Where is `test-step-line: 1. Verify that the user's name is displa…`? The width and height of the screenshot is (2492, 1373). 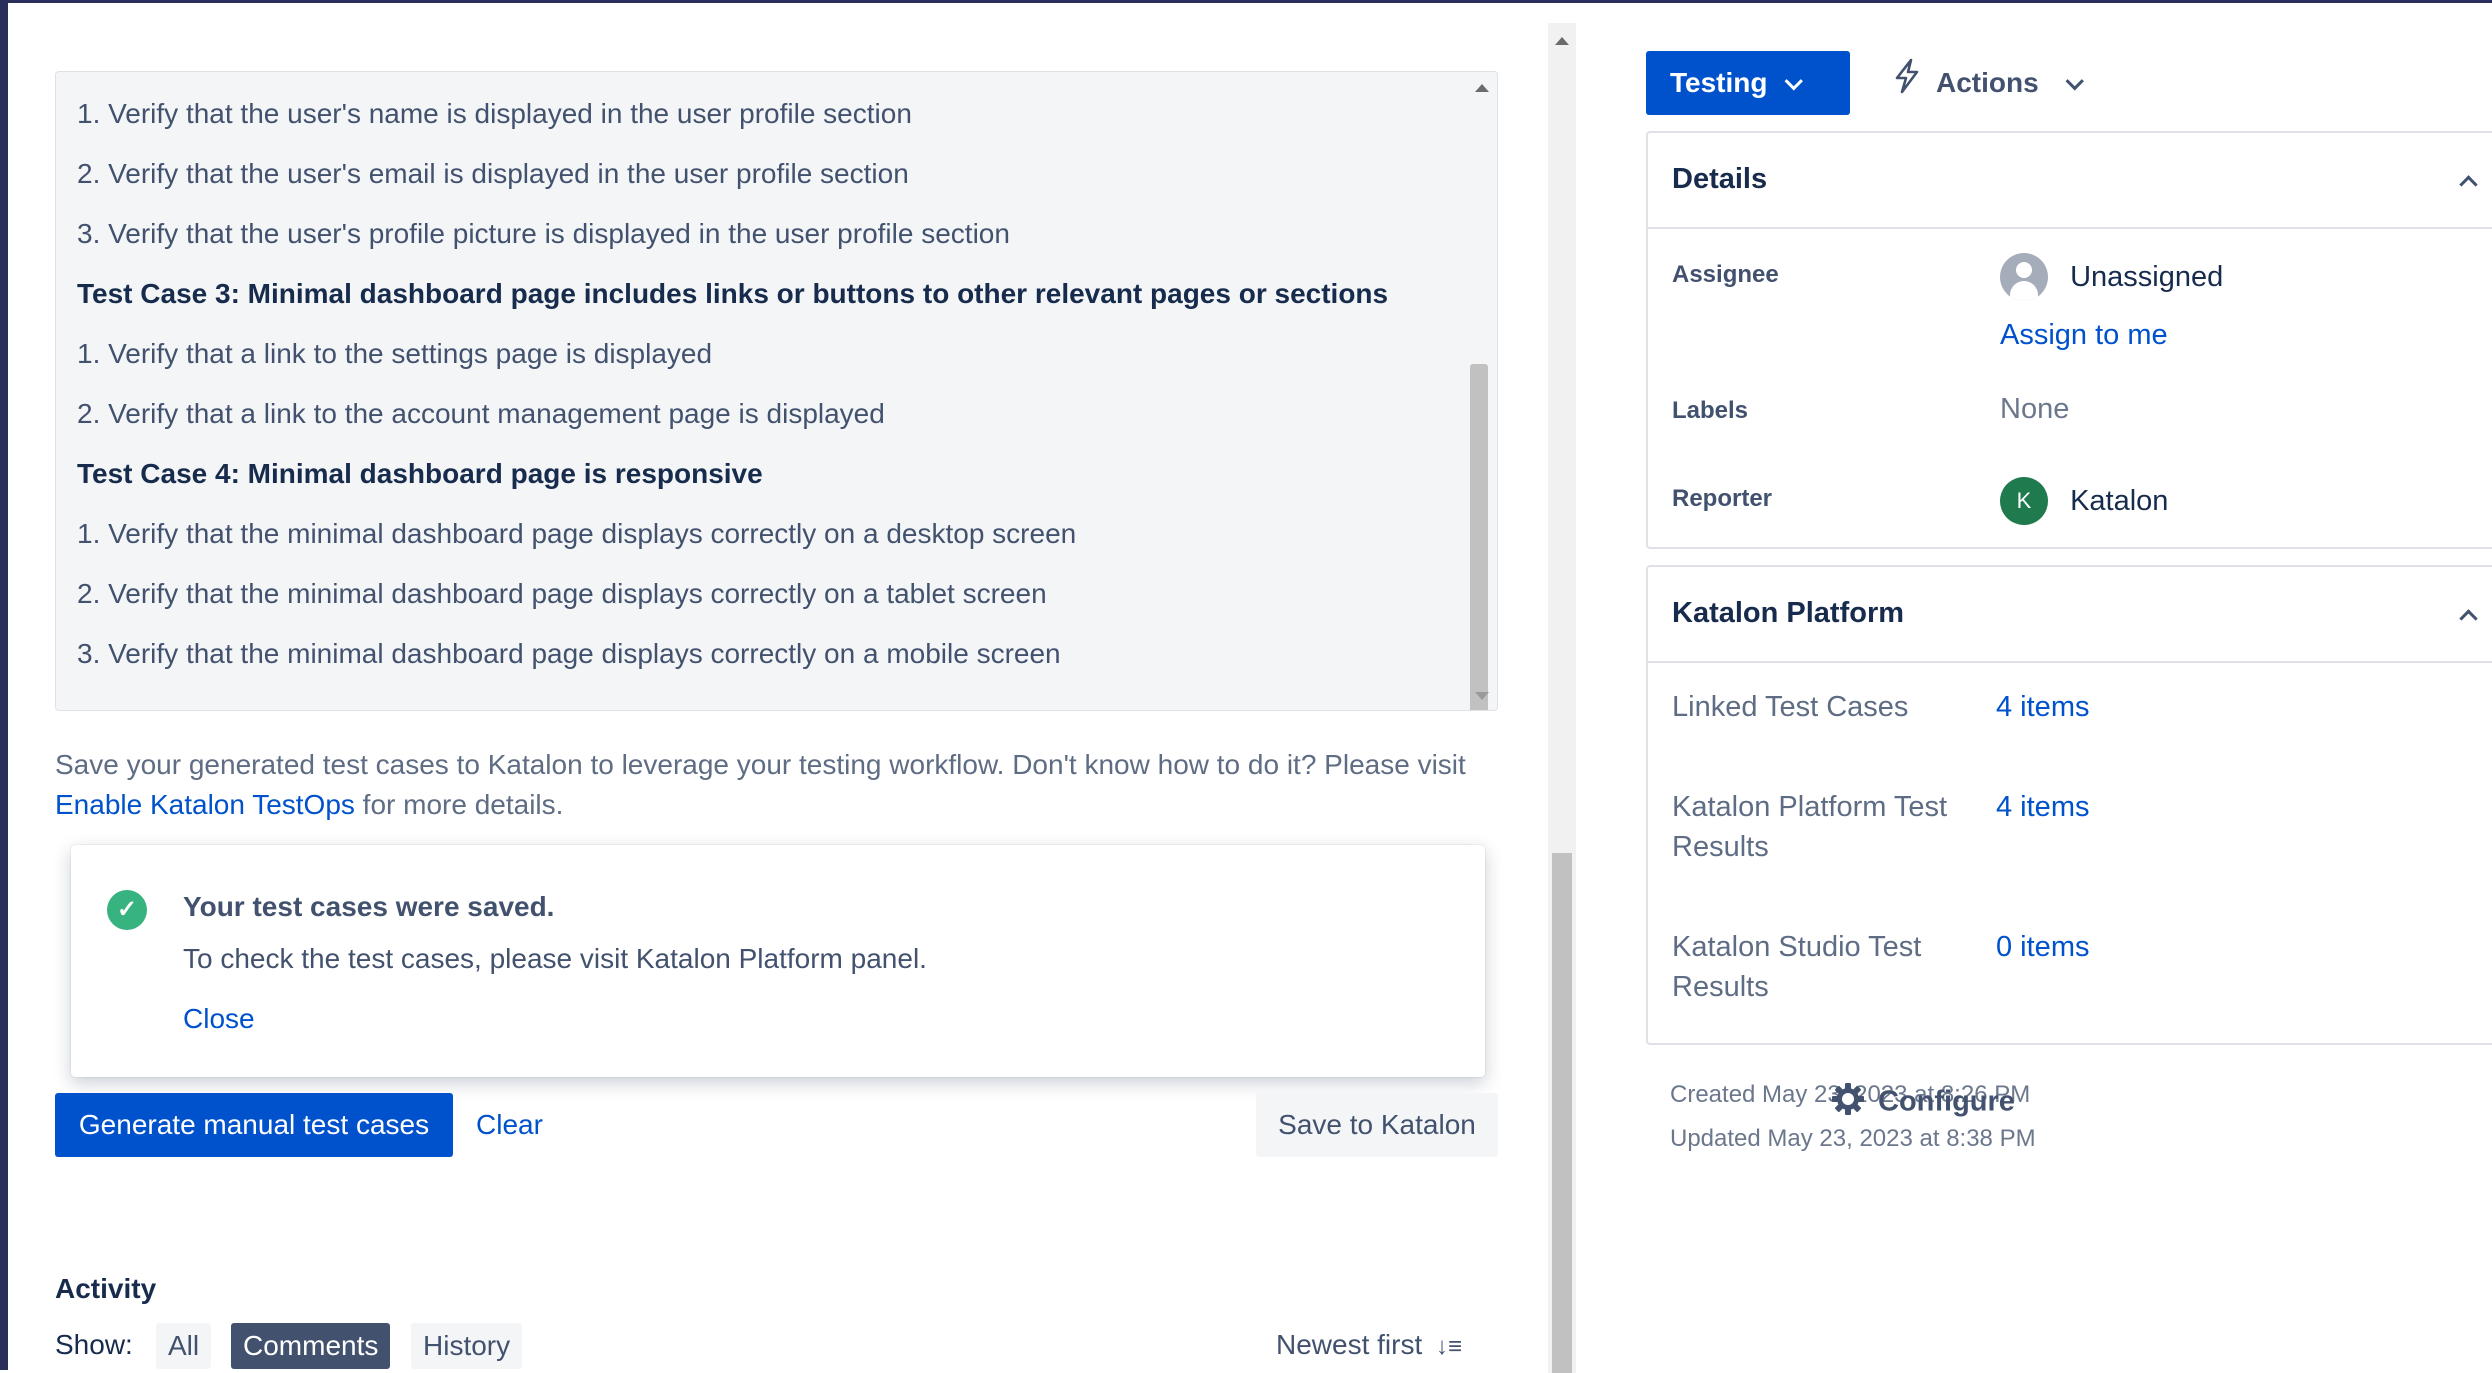 test-step-line: 1. Verify that the user's name is displa… is located at coordinates (494, 113).